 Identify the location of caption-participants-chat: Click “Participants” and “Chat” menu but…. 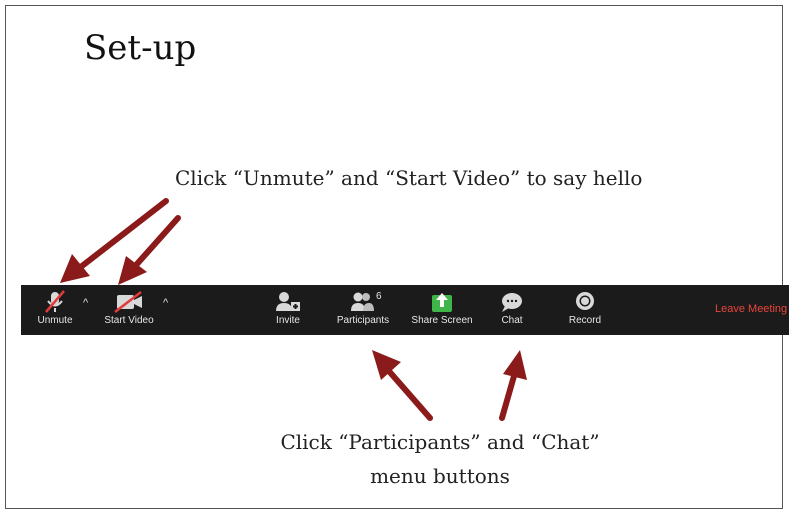
(440, 459).